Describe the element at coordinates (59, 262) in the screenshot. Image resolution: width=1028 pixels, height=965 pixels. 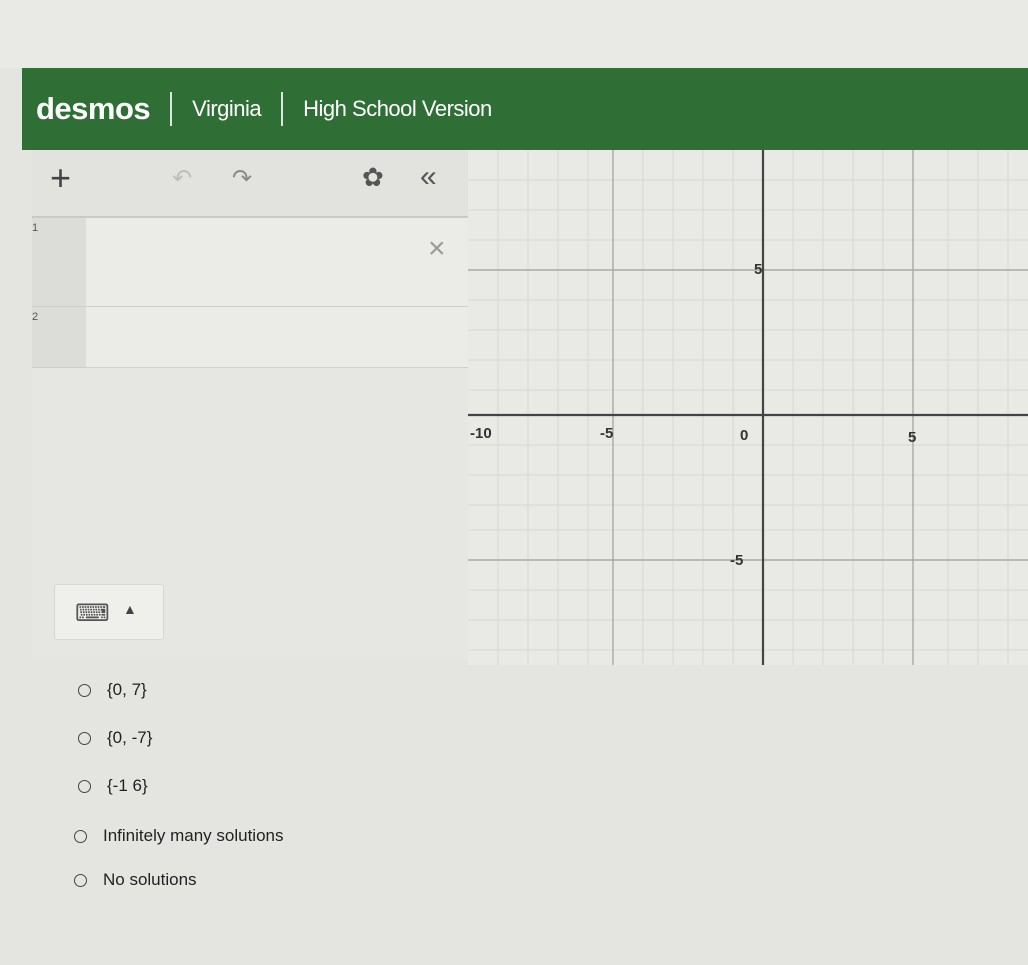
I see `expression-index: 1` at that location.